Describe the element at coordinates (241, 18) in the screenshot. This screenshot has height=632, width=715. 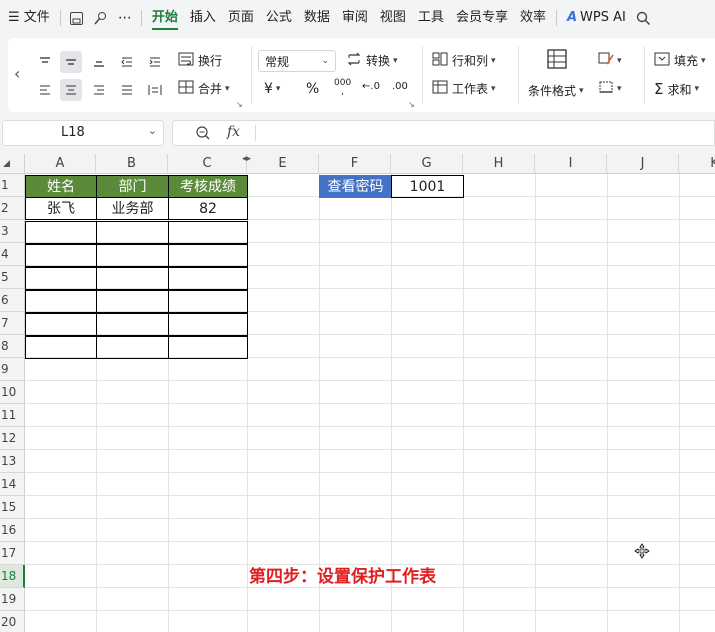
I see `tab-page: 页面` at that location.